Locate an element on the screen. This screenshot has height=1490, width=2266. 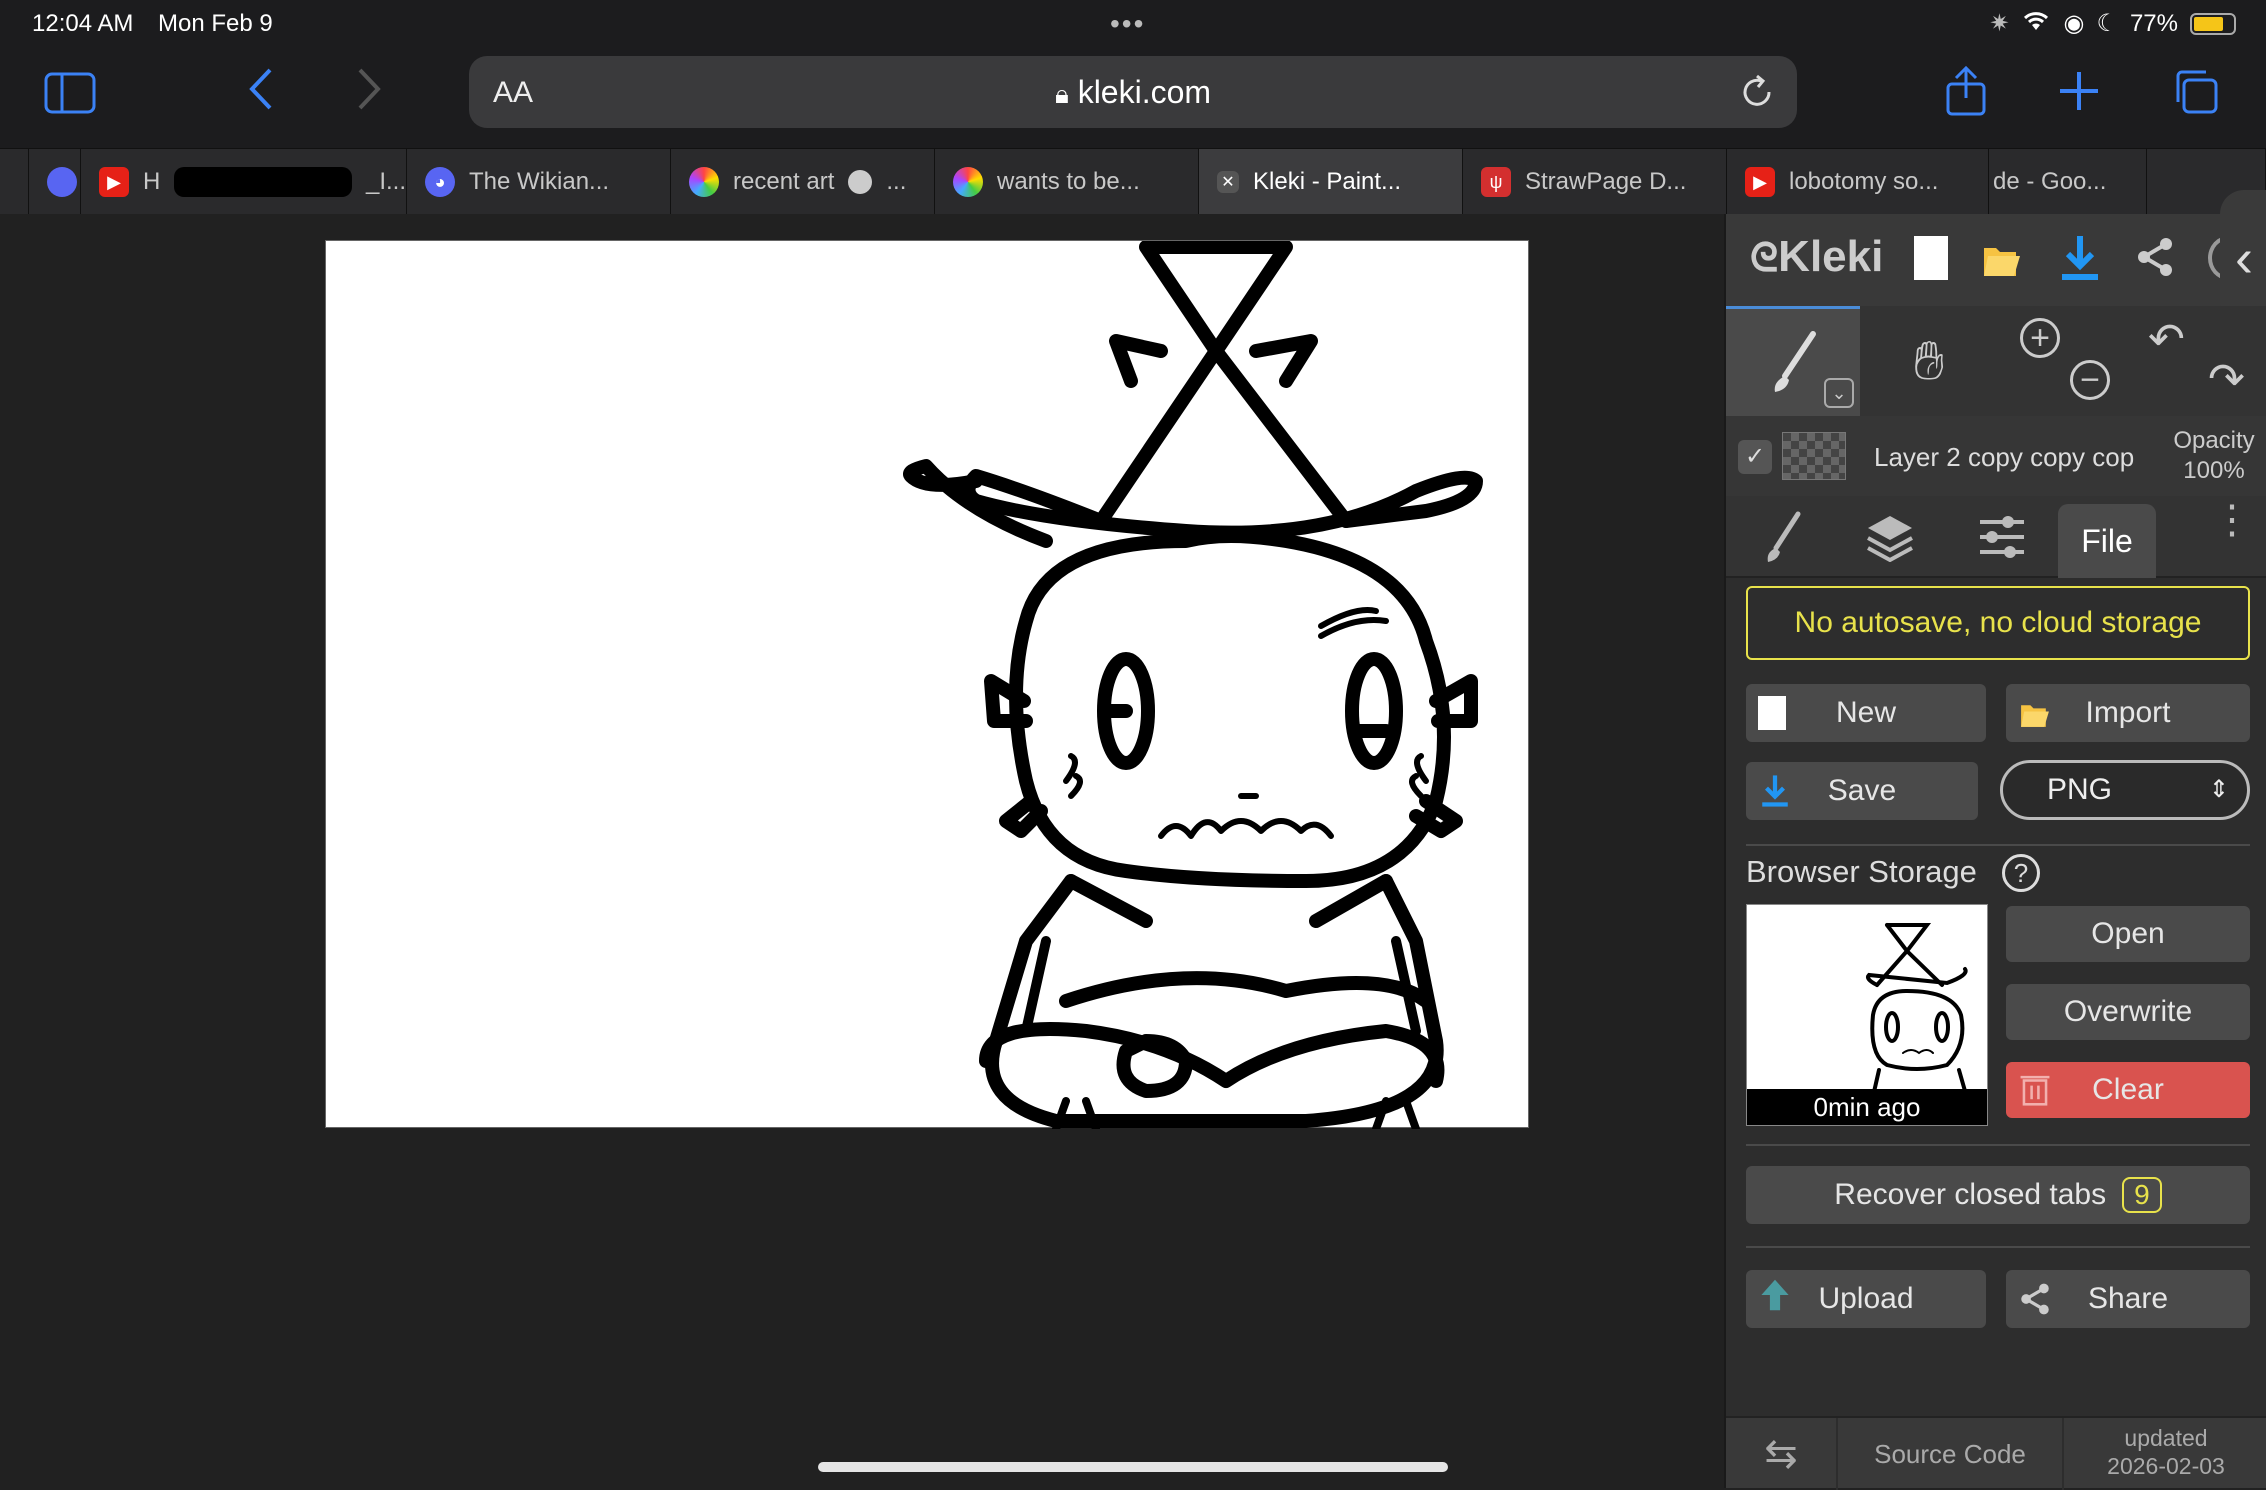
tab-partial is located at coordinates (54, 182).